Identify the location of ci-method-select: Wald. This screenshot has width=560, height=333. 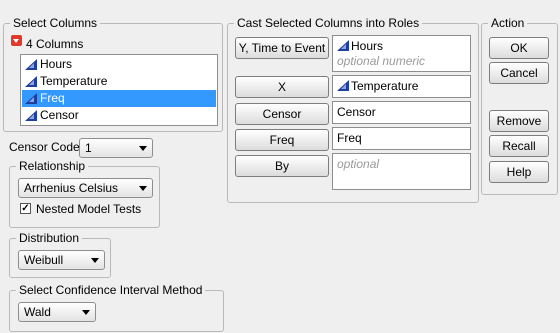
(57, 312).